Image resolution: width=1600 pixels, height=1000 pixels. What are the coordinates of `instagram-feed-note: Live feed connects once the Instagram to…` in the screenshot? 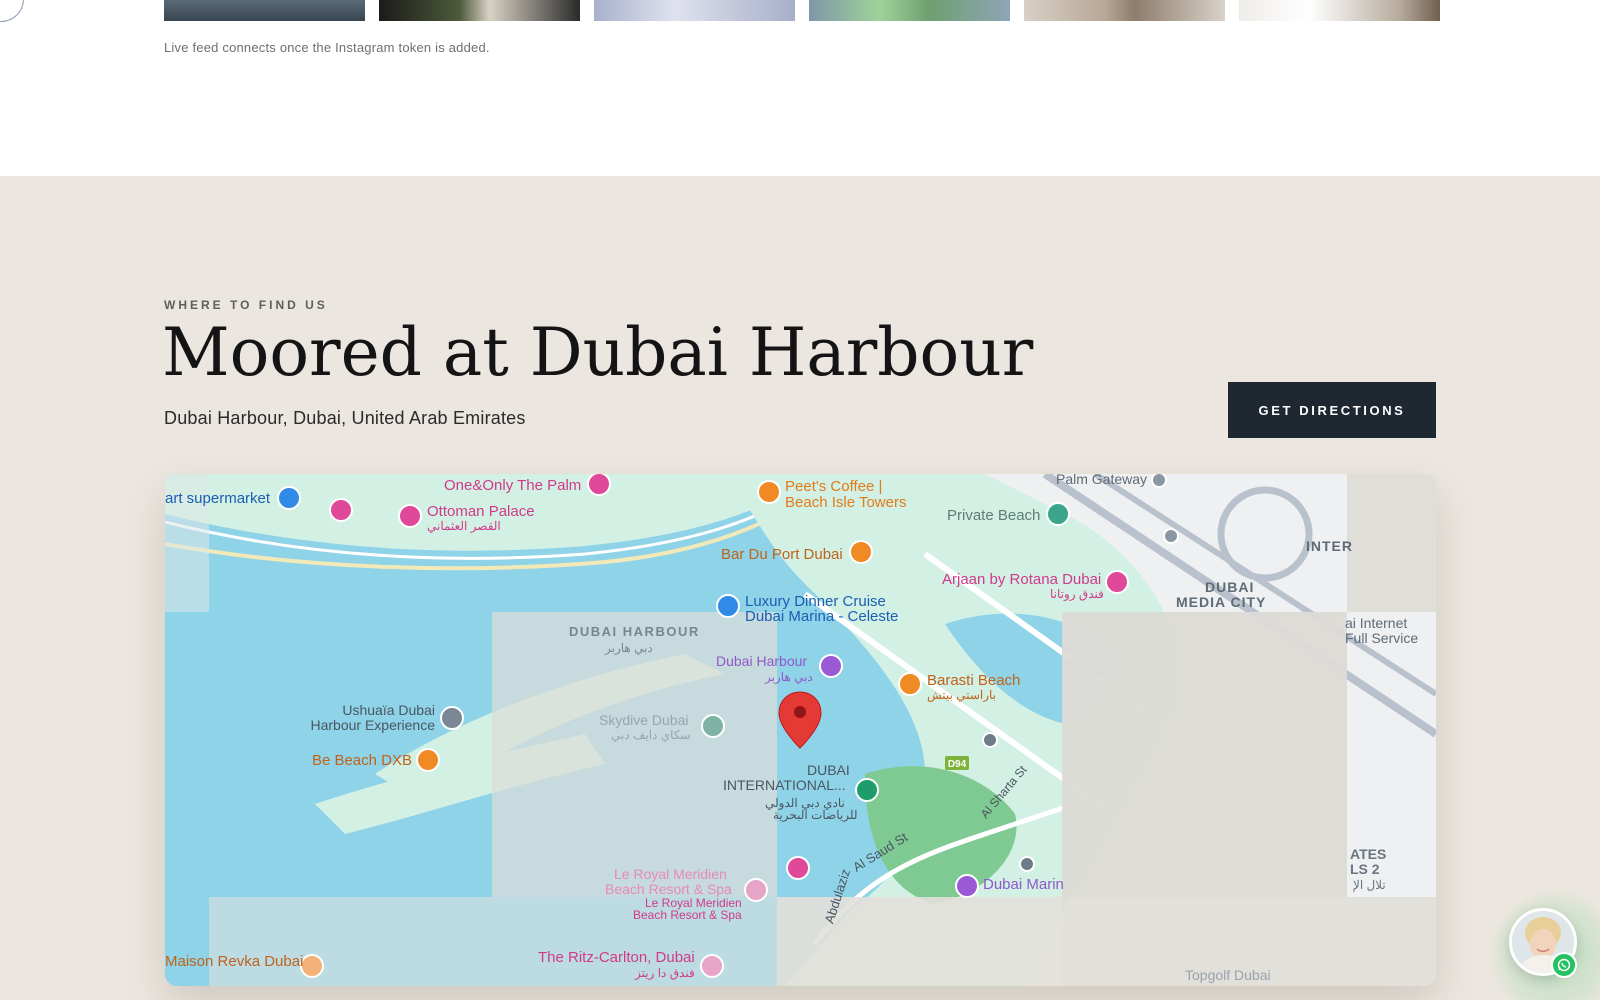 It's located at (327, 47).